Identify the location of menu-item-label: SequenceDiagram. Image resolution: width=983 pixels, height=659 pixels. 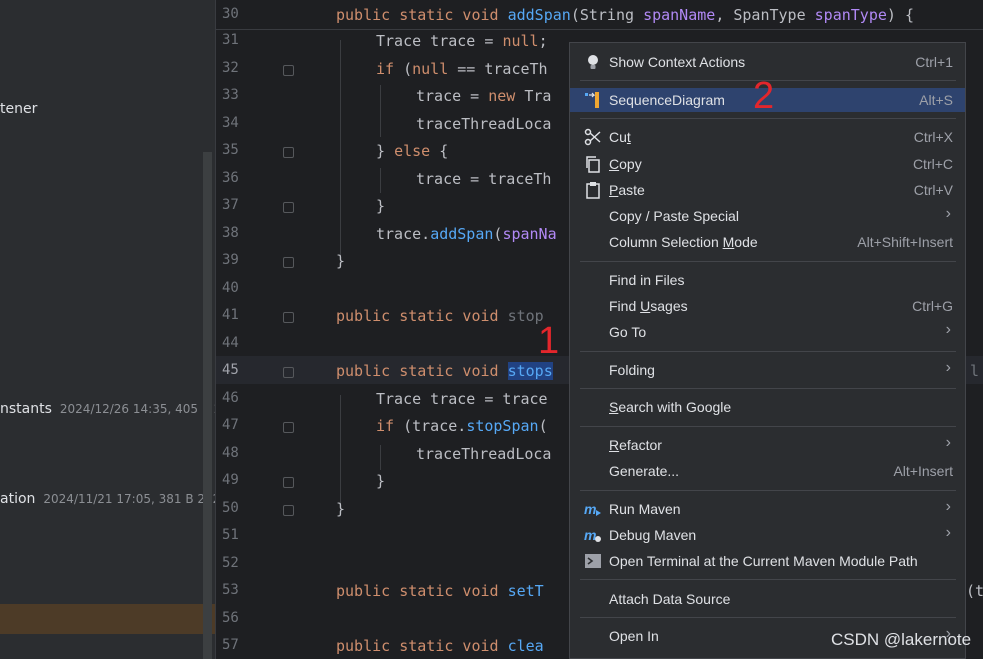
(667, 100).